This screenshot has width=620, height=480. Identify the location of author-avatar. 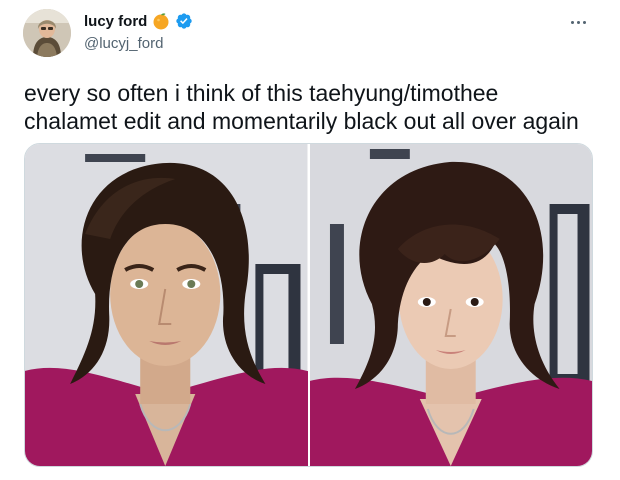
(47, 33).